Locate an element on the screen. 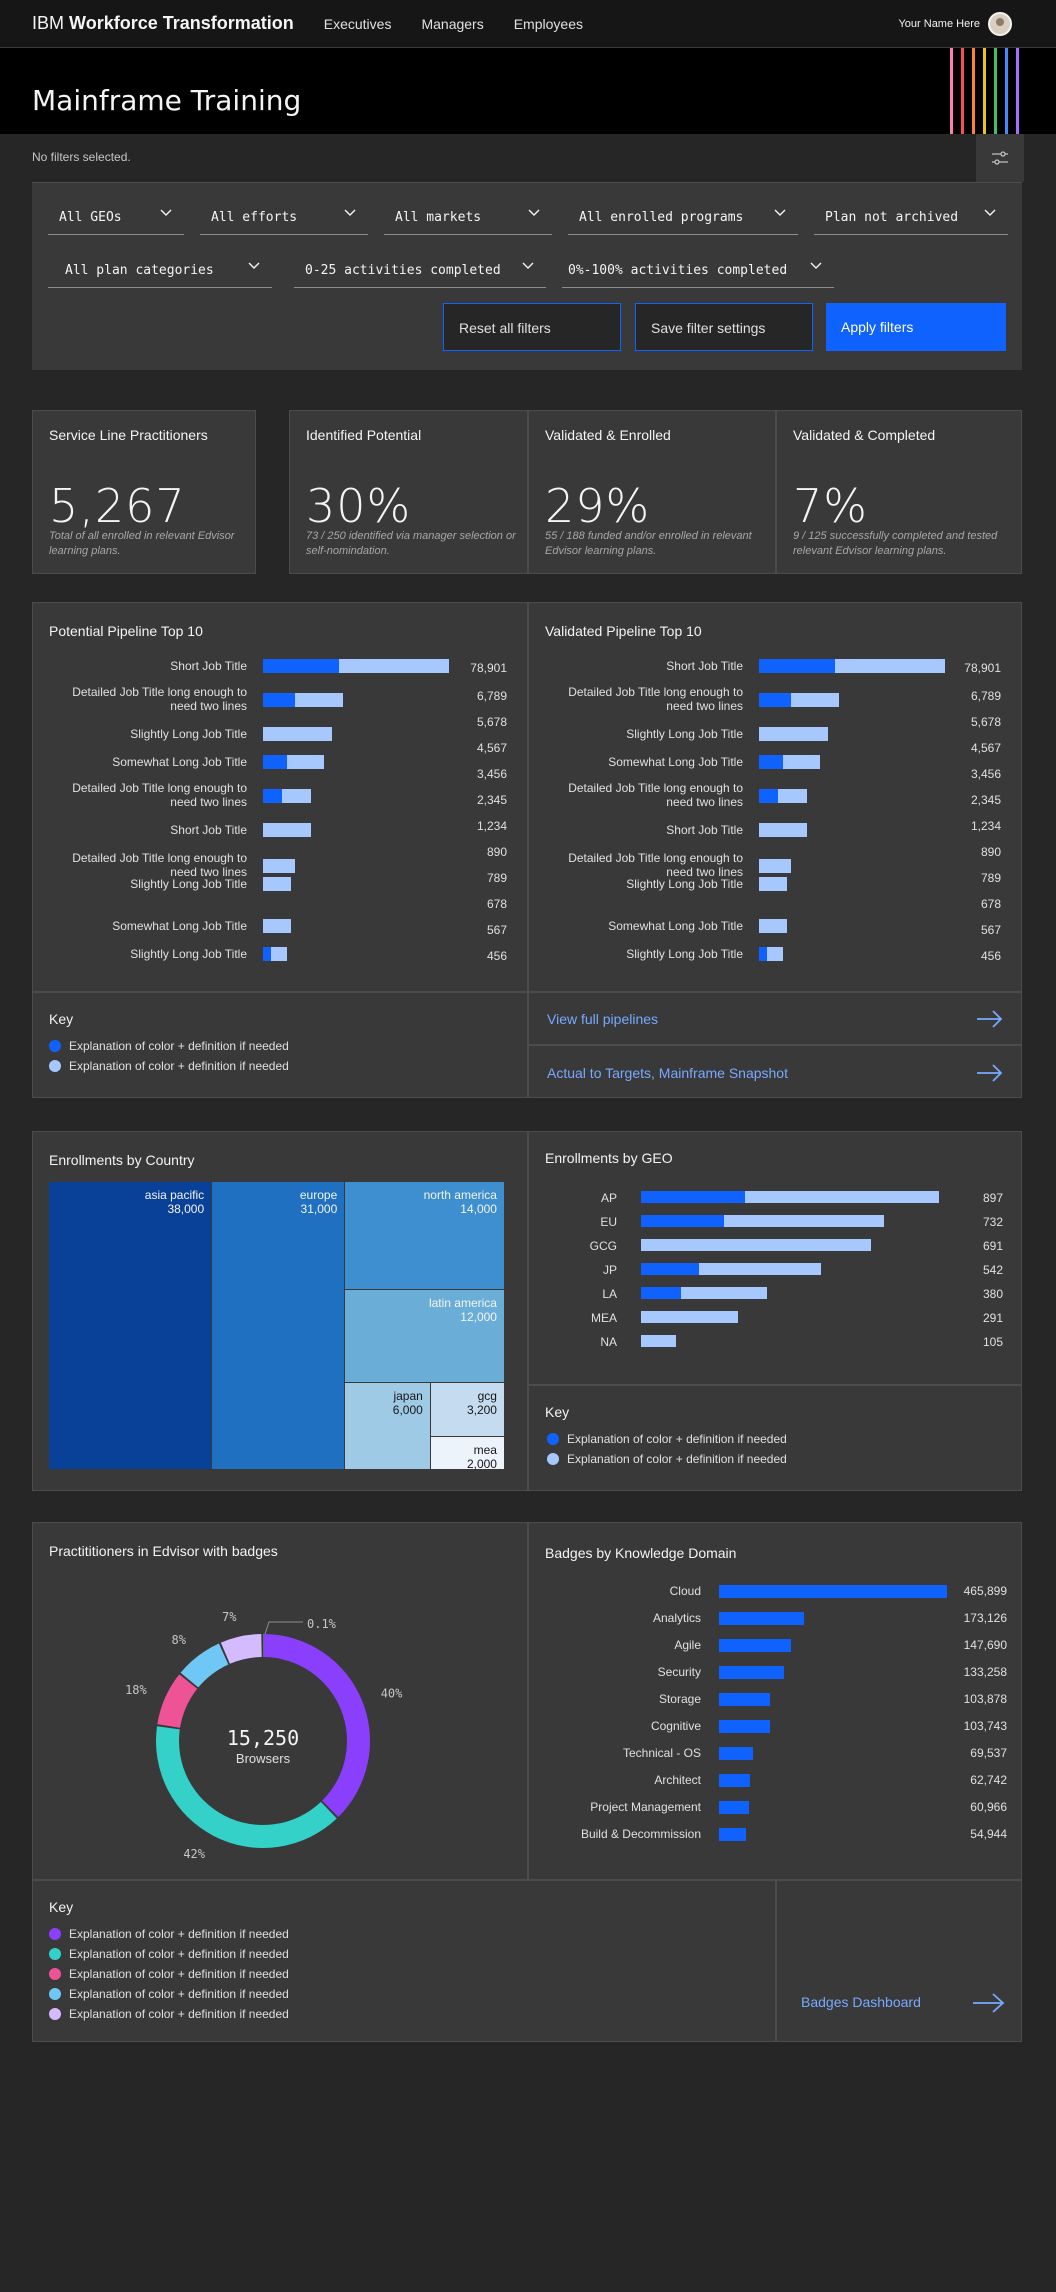 This screenshot has height=2292, width=1056. treemap-cell-mea: mea 2,000 is located at coordinates (467, 1453).